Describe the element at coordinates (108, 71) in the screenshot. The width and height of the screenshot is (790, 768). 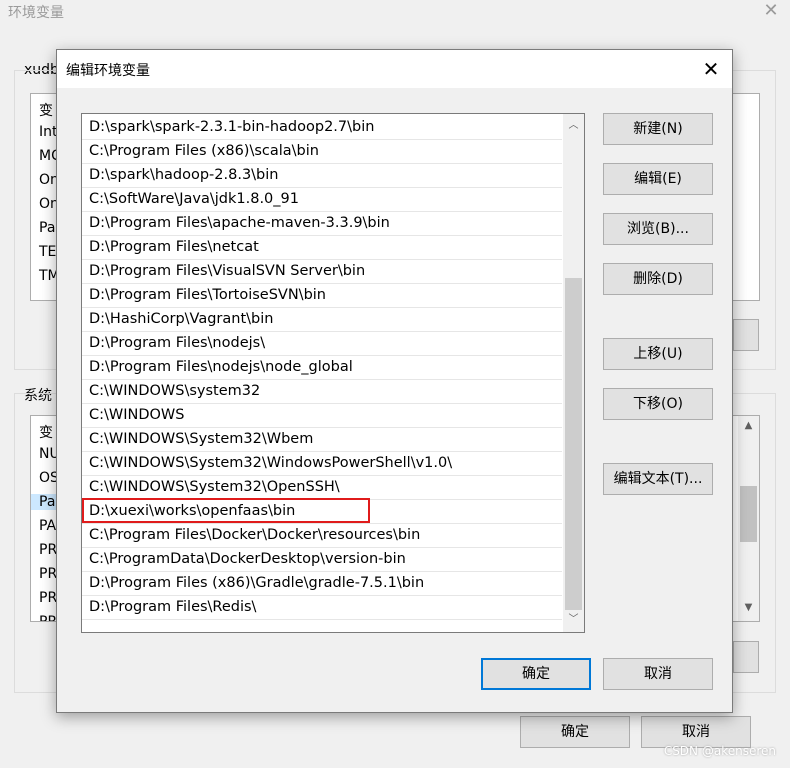
I see `dialog-title: 编辑环境变量` at that location.